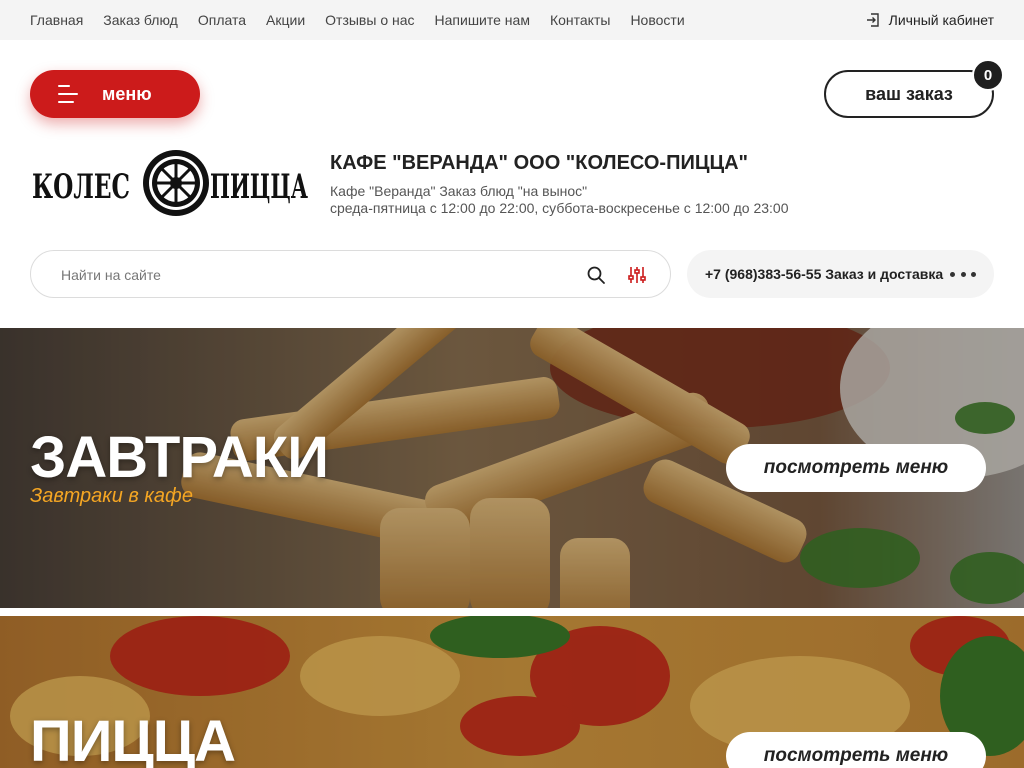  I want to click on site-search, so click(350, 274).